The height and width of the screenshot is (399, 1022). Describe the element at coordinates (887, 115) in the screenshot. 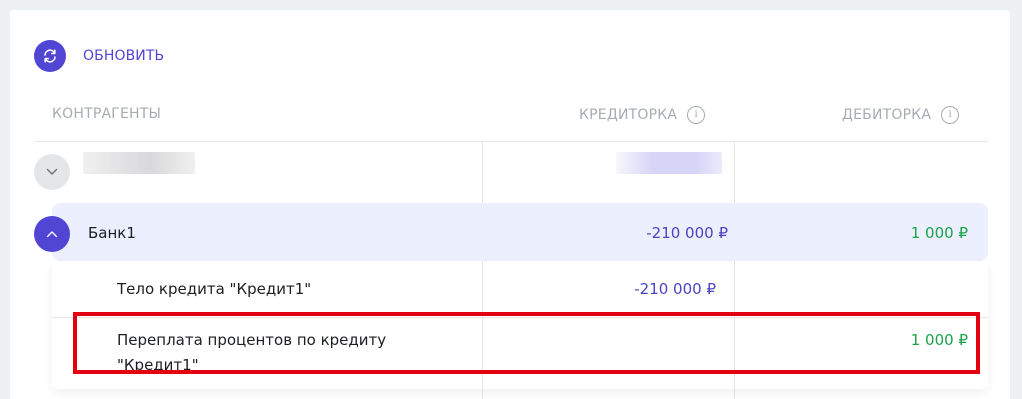

I see `column-header-debtor-label: ДЕБИТОРКА` at that location.